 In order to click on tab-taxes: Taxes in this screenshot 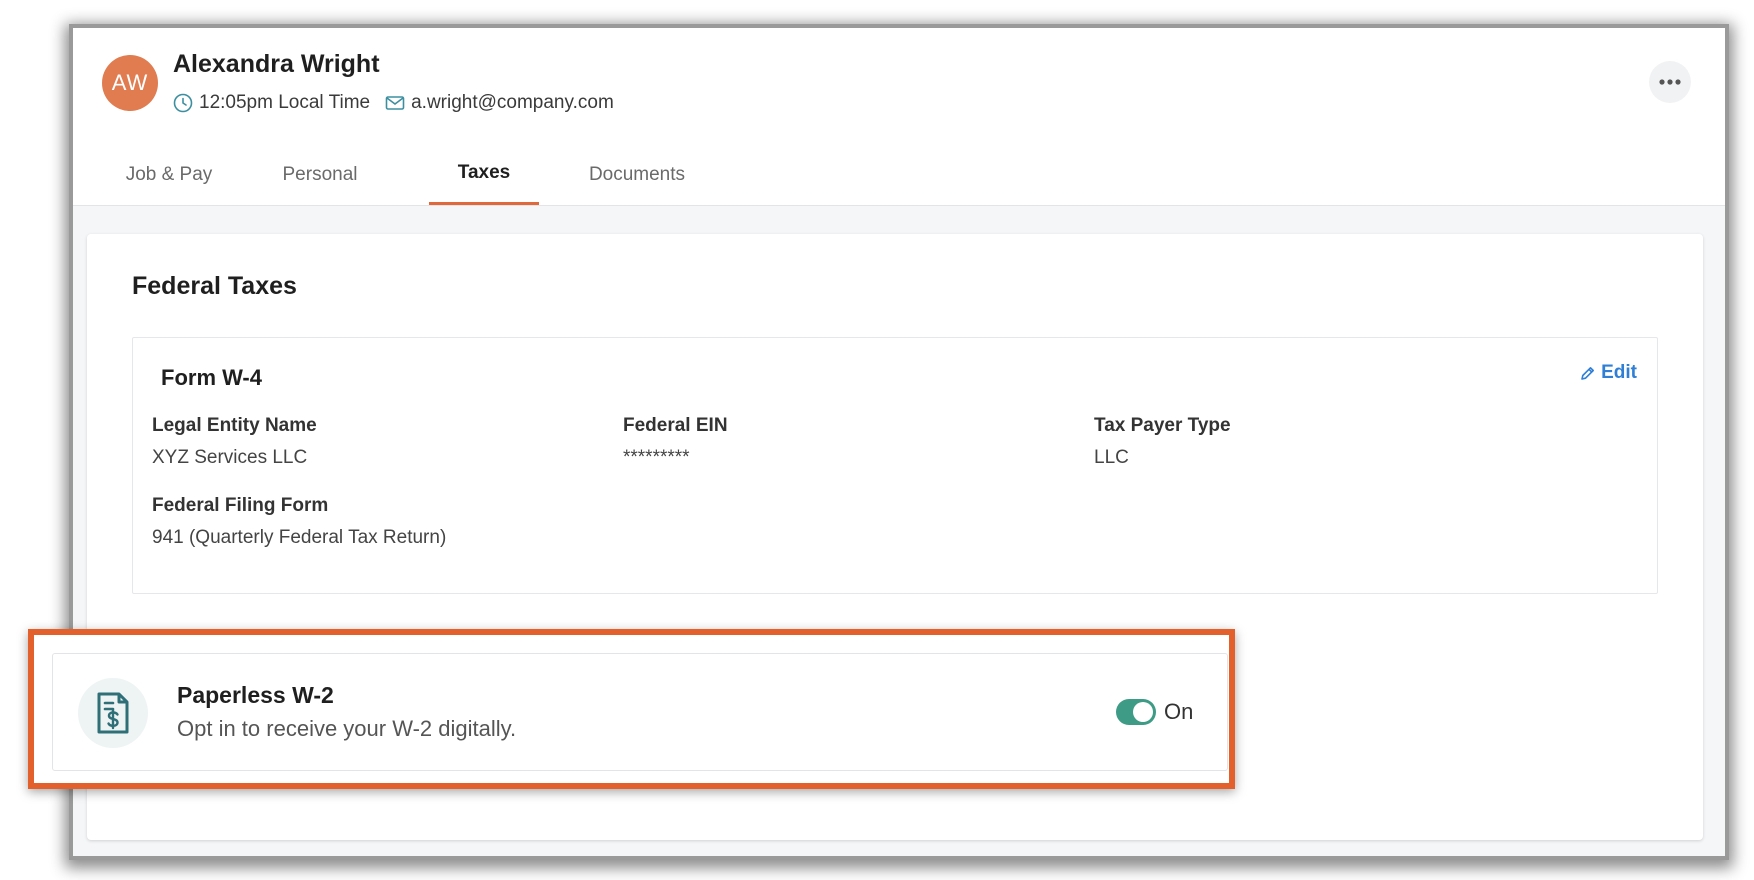, I will do `click(484, 174)`.